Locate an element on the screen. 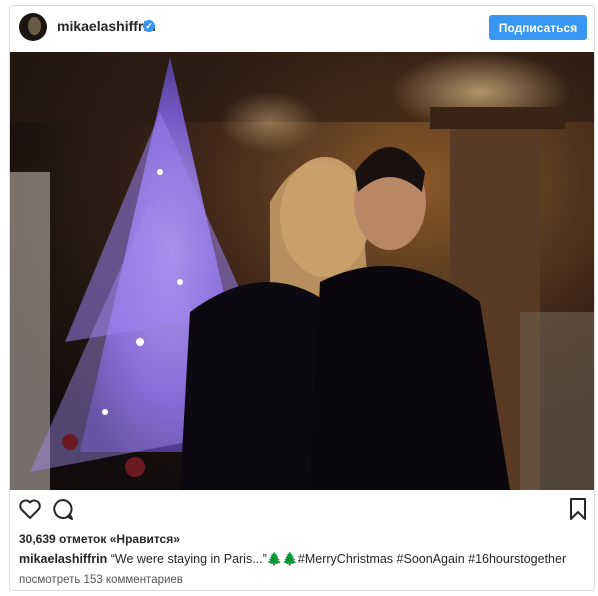 The width and height of the screenshot is (598, 596). verified-badge-icon: ✓ is located at coordinates (149, 26).